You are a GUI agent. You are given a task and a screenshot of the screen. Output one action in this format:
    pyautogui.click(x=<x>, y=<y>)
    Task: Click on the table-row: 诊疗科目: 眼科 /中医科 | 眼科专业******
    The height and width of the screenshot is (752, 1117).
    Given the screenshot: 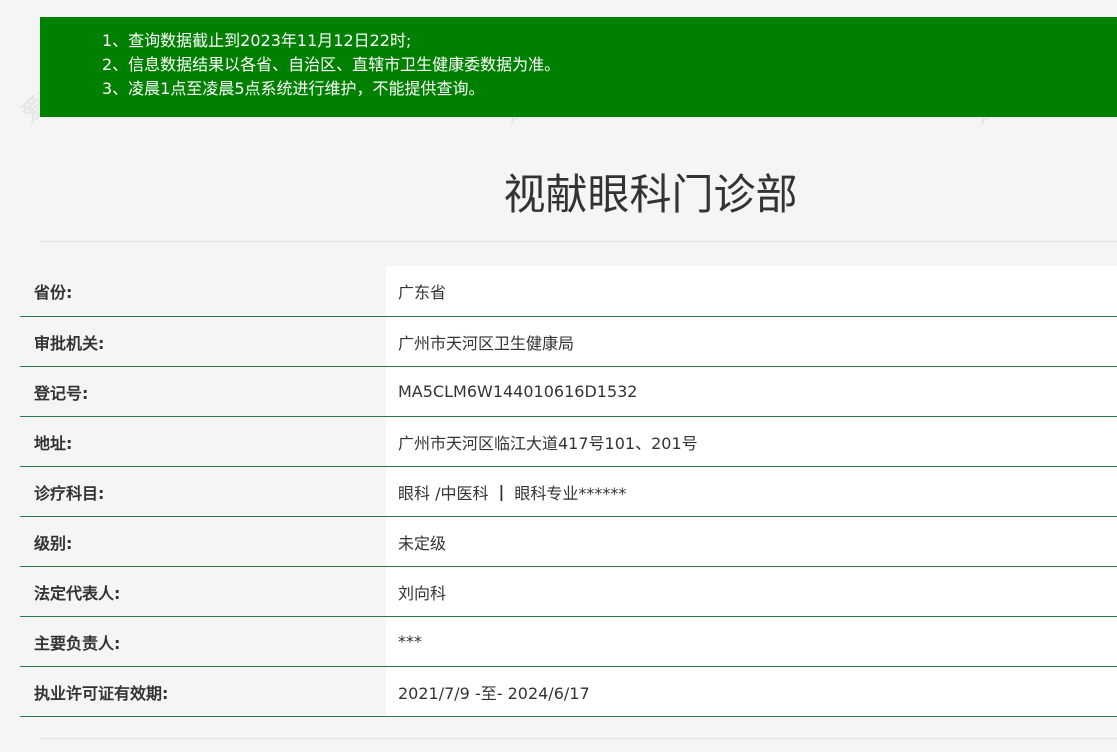 What is the action you would take?
    pyautogui.click(x=568, y=492)
    